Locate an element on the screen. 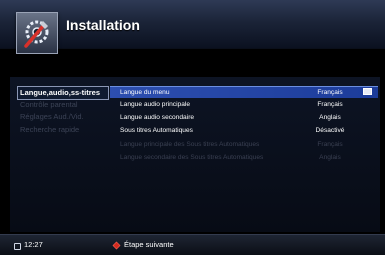  option-primary-audio-language: Langue audio principale Français is located at coordinates (244, 104).